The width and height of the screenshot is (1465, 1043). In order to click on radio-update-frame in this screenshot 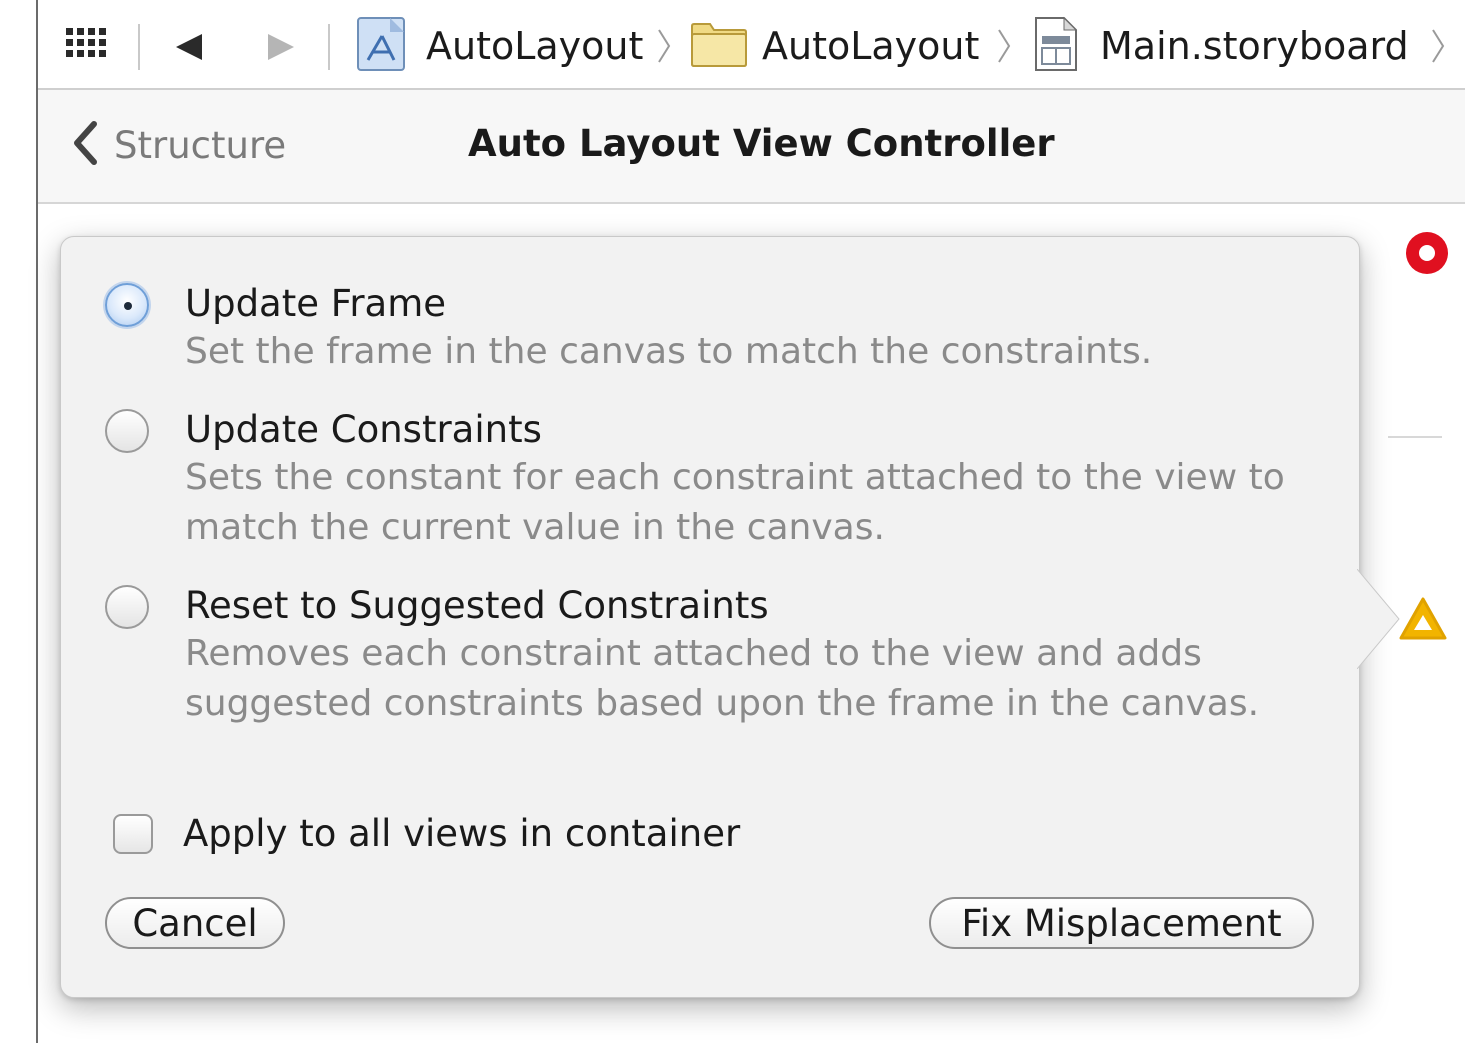, I will do `click(127, 305)`.